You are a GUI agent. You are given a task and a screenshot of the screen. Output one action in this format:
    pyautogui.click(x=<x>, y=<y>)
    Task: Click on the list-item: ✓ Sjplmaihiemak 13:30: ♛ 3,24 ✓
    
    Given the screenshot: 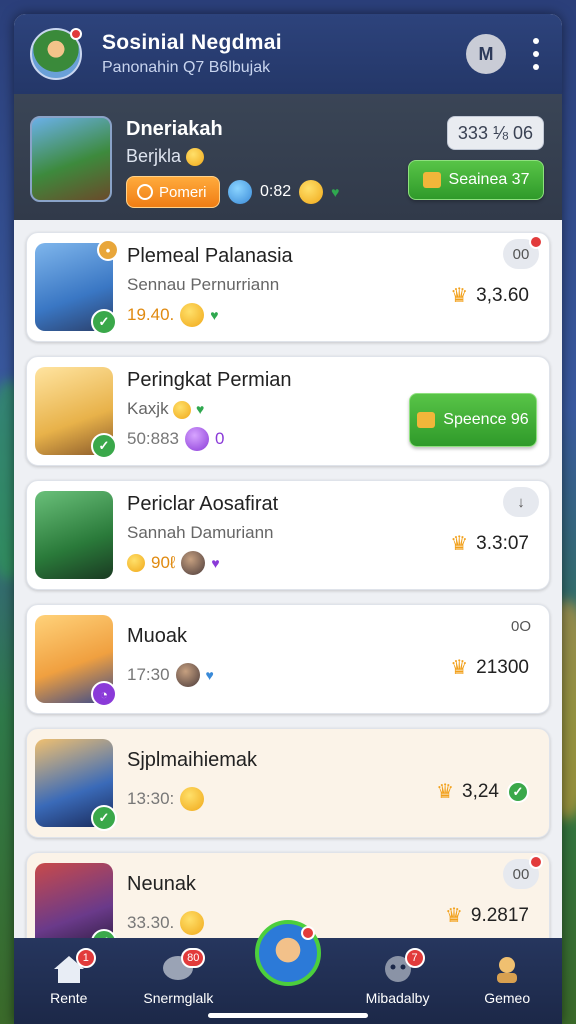 What is the action you would take?
    pyautogui.click(x=288, y=783)
    